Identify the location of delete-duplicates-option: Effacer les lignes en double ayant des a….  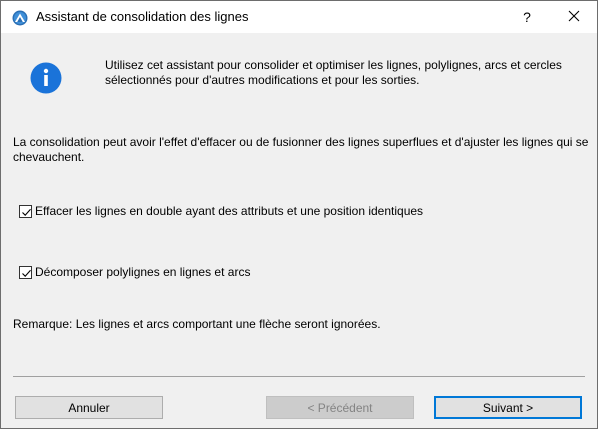
(221, 211).